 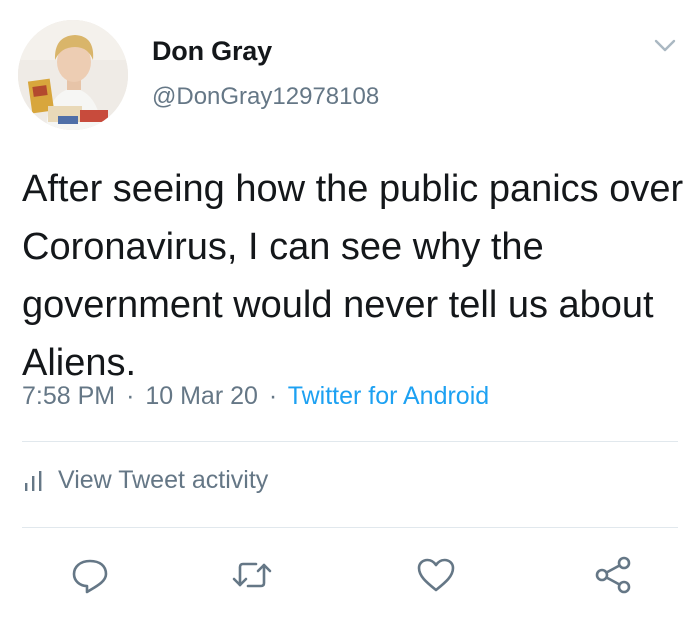 I want to click on user-handle: @DonGray12978108, so click(x=265, y=97).